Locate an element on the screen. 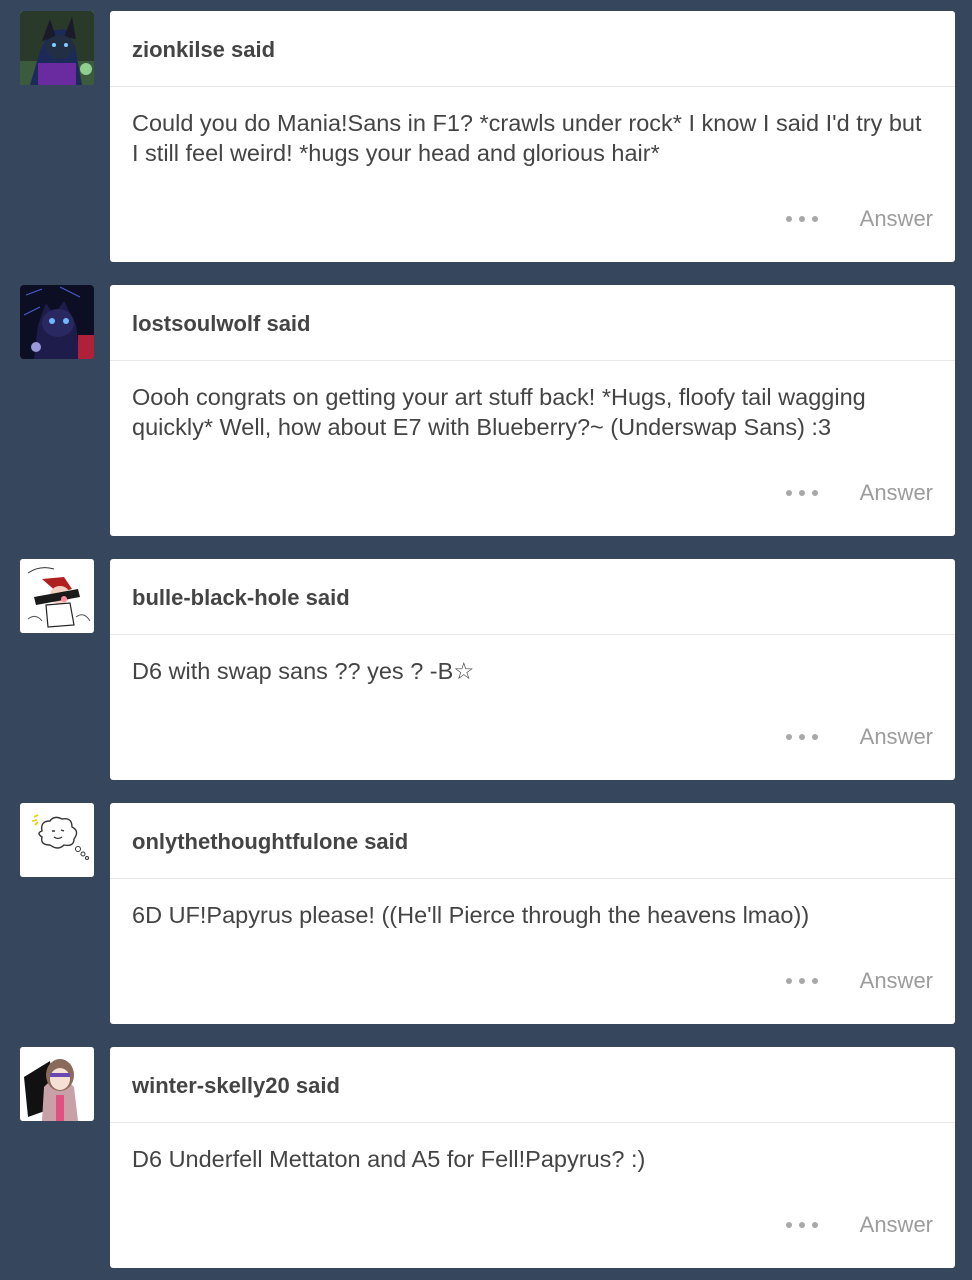 The width and height of the screenshot is (972, 1280). wolf-avatar-icon is located at coordinates (57, 48).